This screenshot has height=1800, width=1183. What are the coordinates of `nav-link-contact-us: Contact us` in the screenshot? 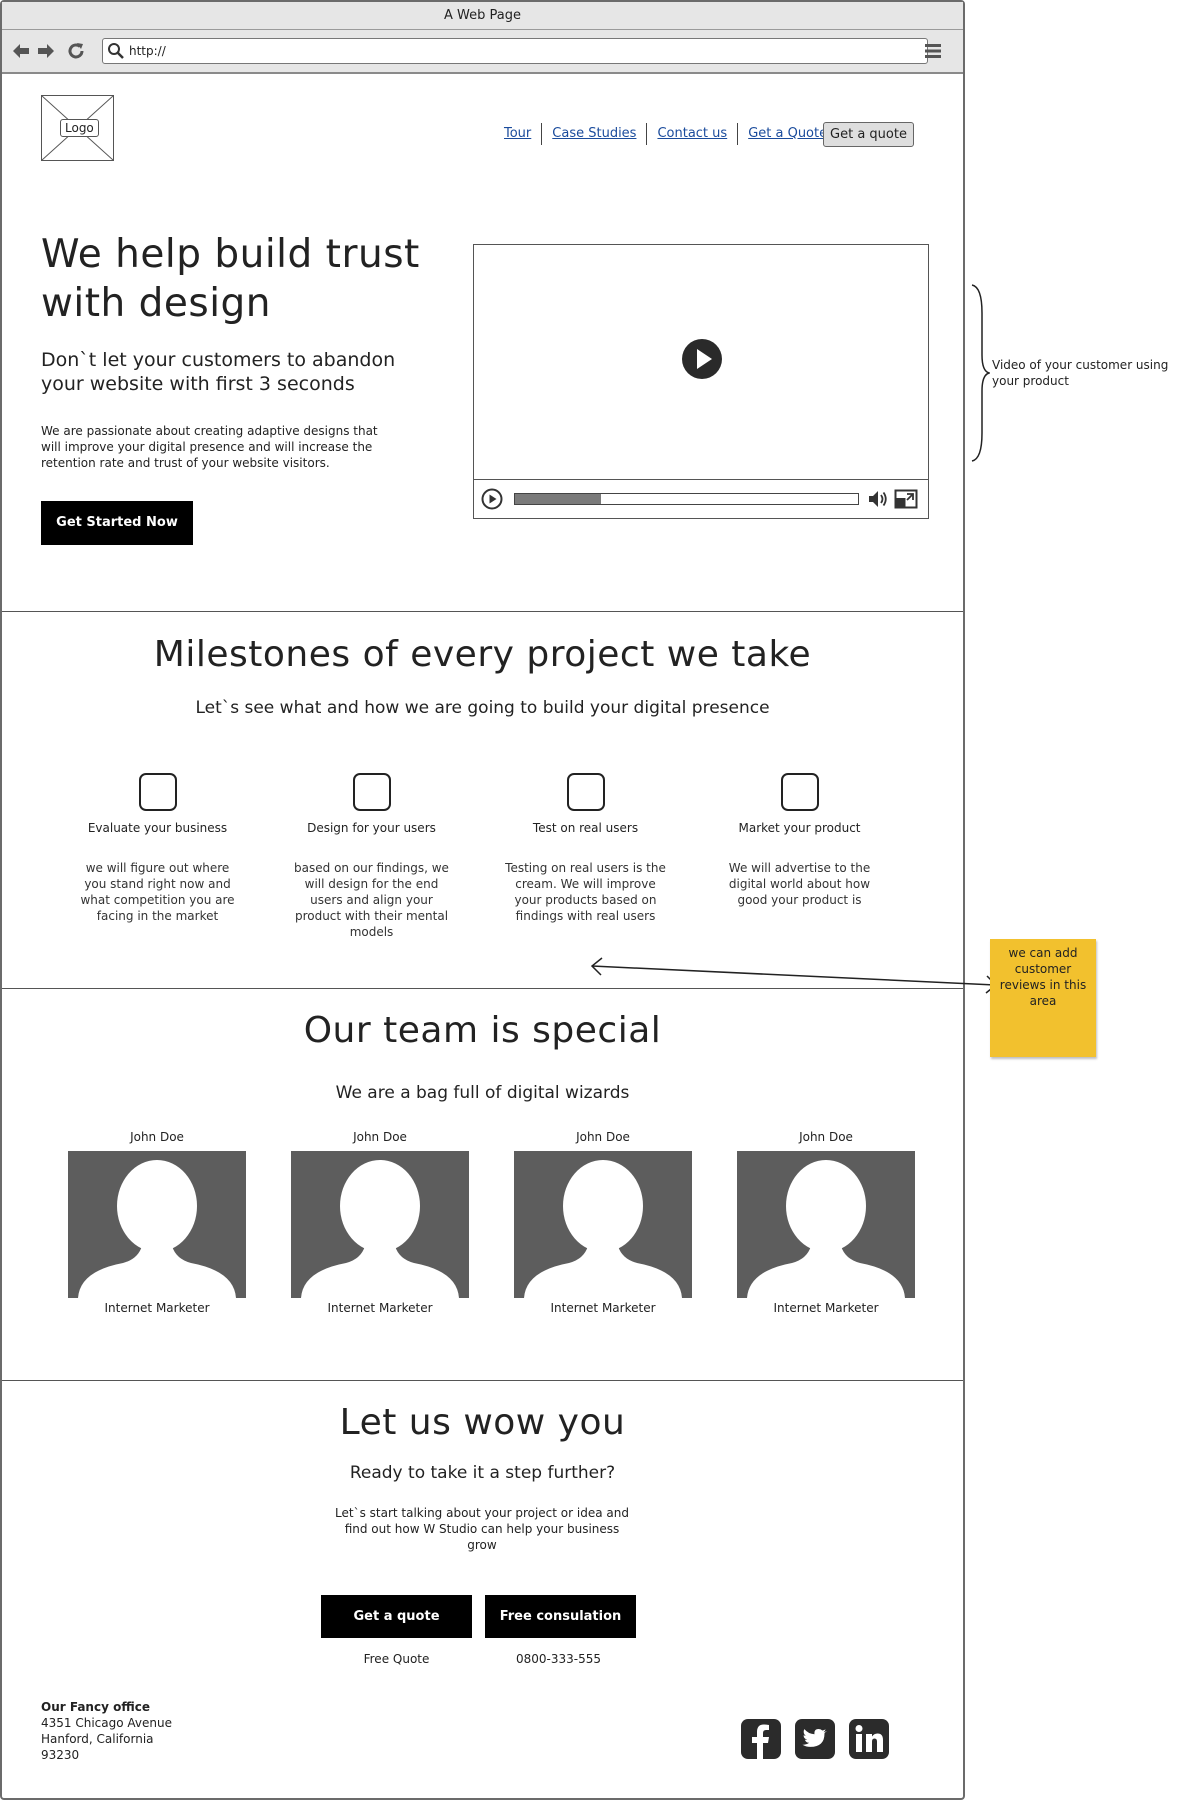 It's located at (692, 134).